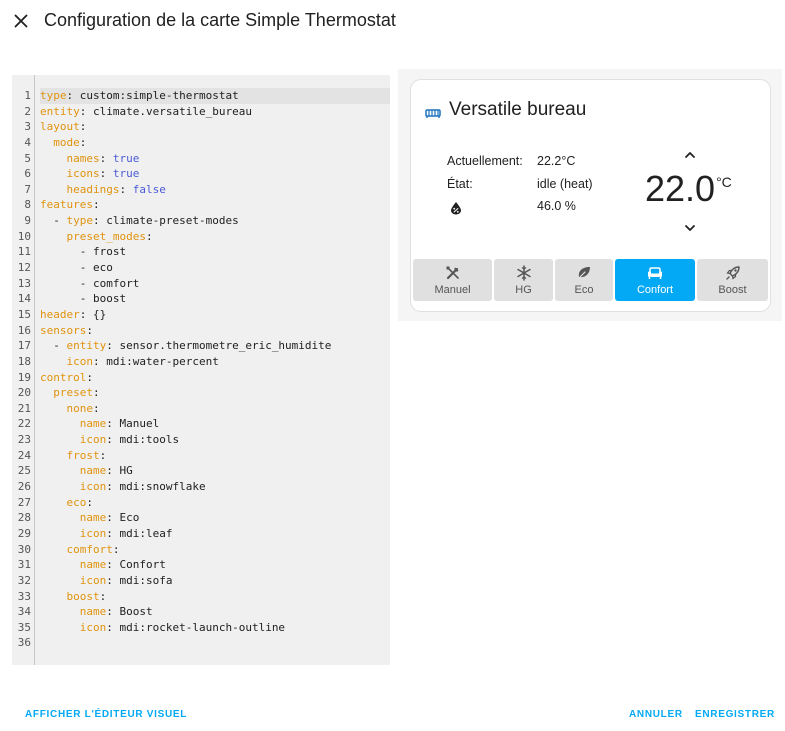 The image size is (785, 731). I want to click on line-number: 22, so click(24, 424).